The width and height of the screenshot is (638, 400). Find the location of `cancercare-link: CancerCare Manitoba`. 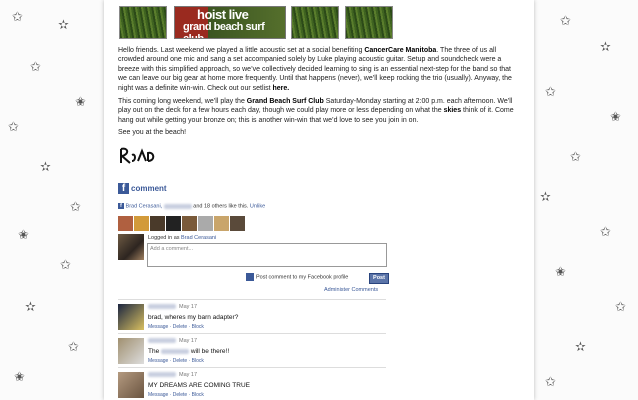

cancercare-link: CancerCare Manitoba is located at coordinates (400, 50).